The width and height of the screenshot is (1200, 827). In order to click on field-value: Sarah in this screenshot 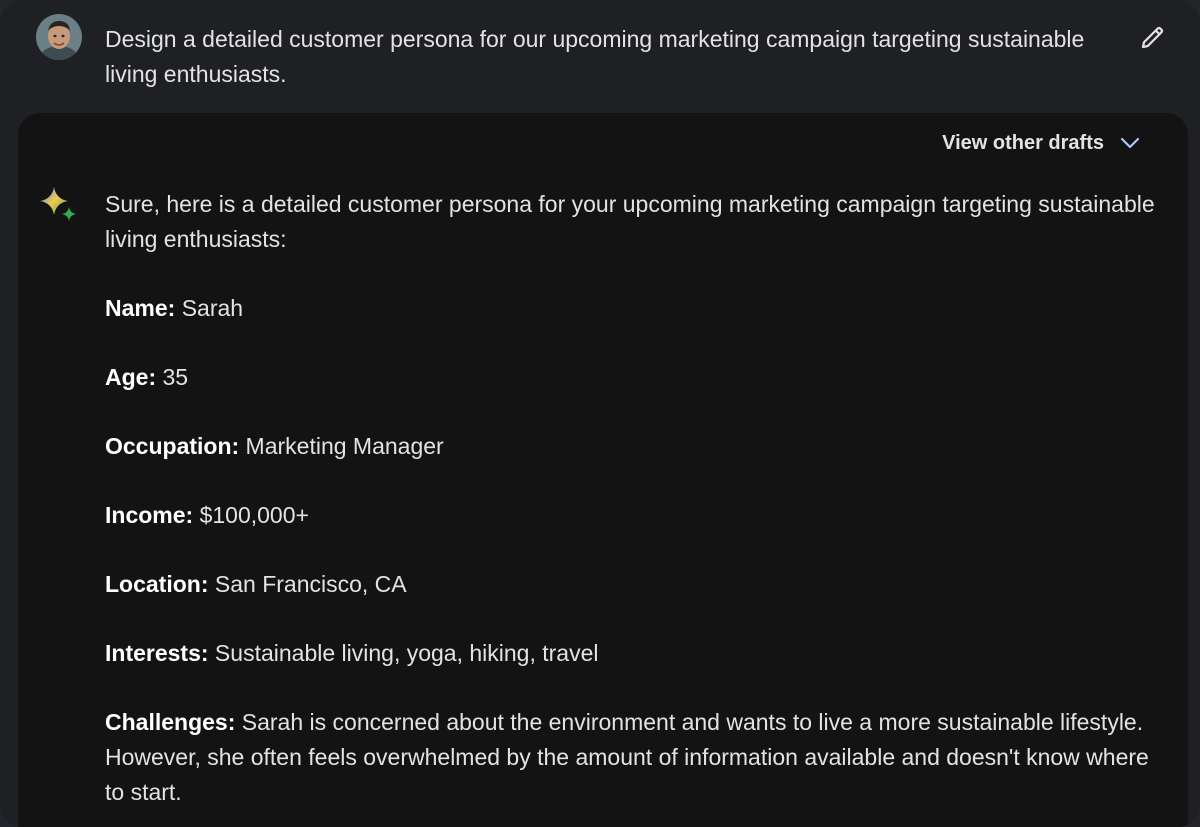, I will do `click(209, 308)`.